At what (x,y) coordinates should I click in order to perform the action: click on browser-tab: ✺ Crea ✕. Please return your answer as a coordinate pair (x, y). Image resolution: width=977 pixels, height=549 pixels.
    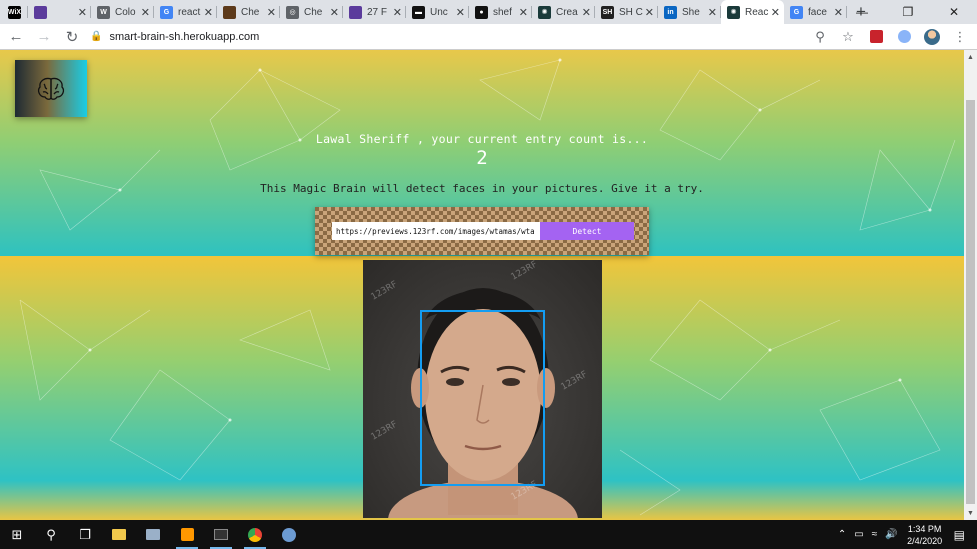
    Looking at the image, I should click on (563, 12).